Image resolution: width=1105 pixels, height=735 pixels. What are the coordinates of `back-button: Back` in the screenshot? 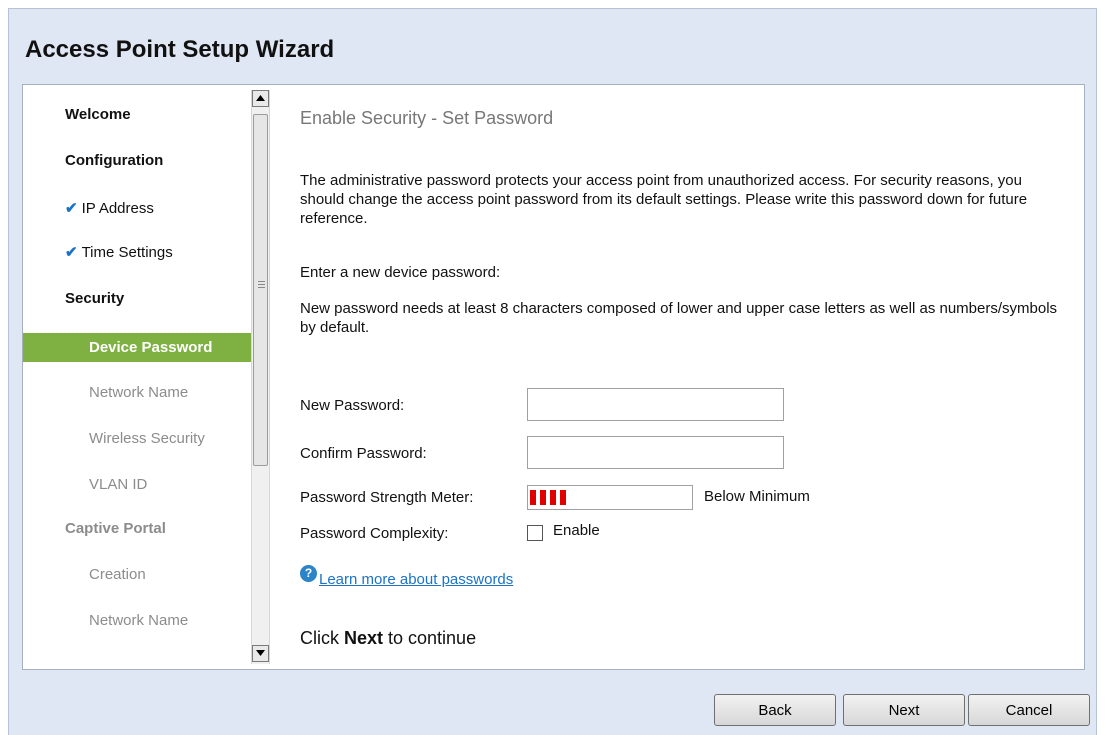 It's located at (775, 710).